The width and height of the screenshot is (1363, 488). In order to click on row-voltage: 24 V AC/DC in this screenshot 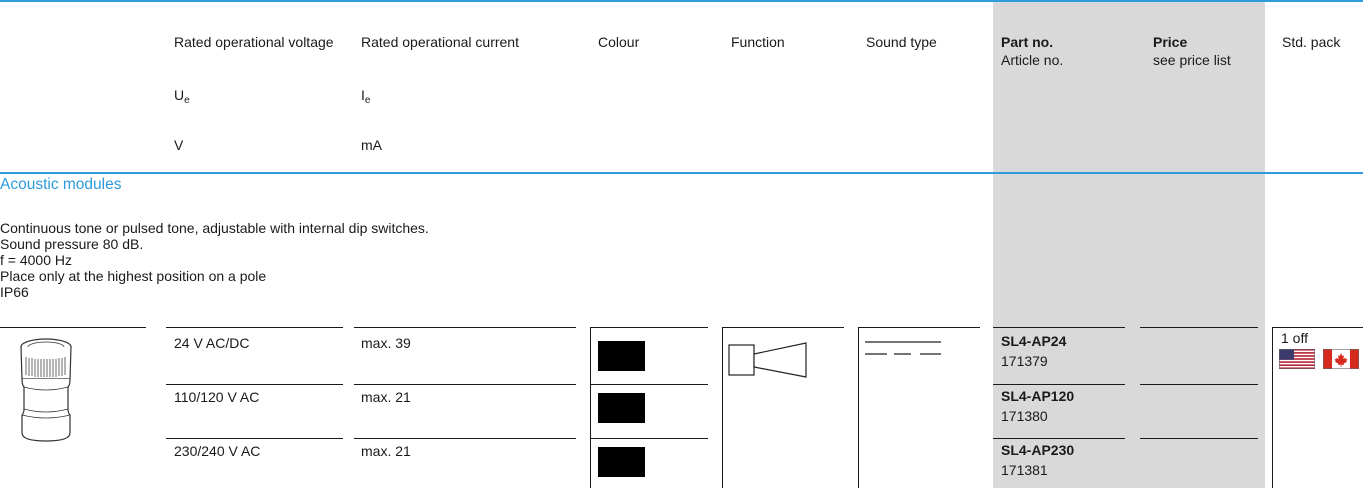, I will do `click(212, 343)`.